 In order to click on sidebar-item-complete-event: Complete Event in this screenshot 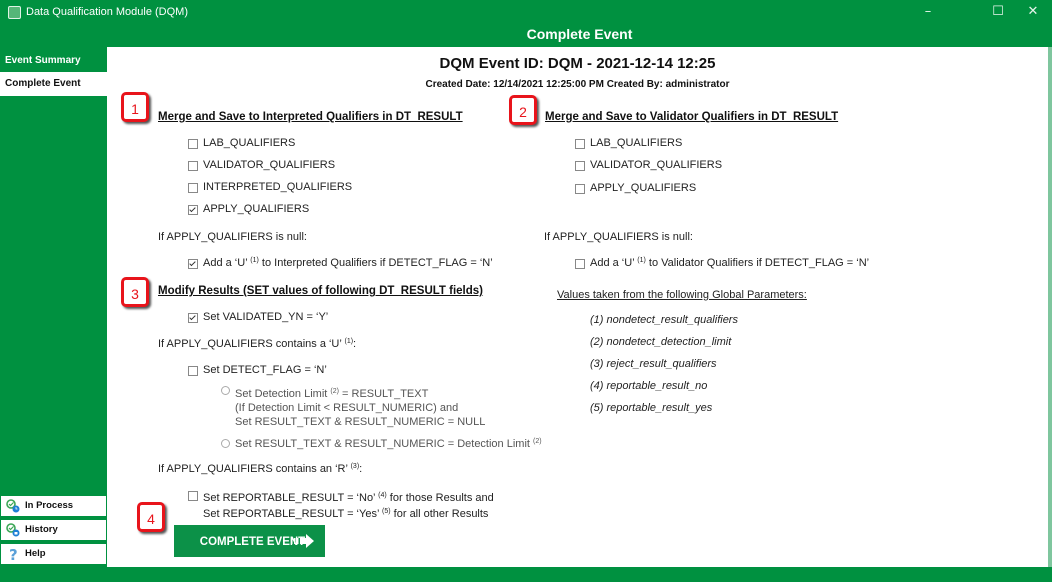, I will do `click(53, 84)`.